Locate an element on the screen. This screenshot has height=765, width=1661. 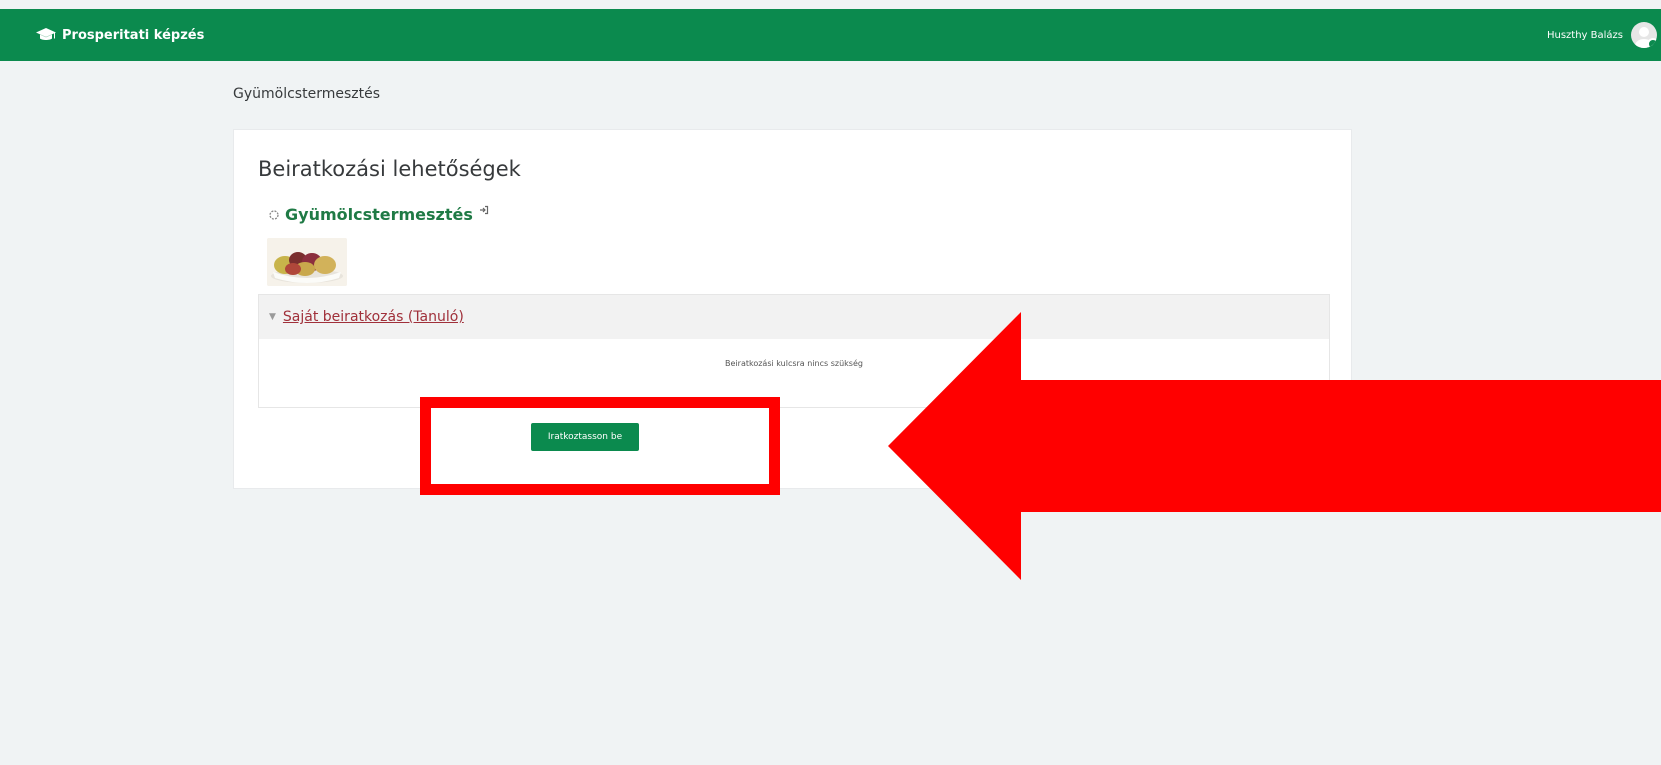
avatar is located at coordinates (1644, 35).